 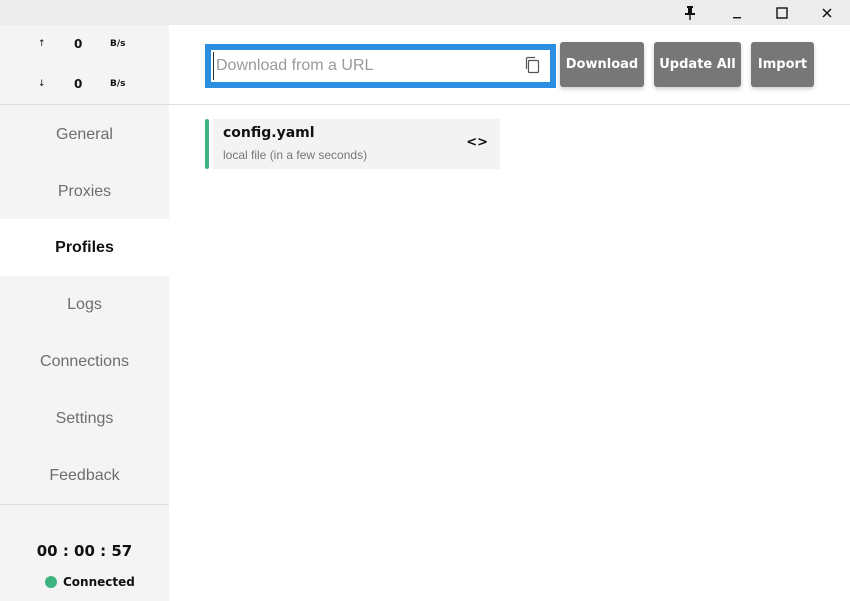 I want to click on sidebar-item-general: General, so click(x=84, y=134).